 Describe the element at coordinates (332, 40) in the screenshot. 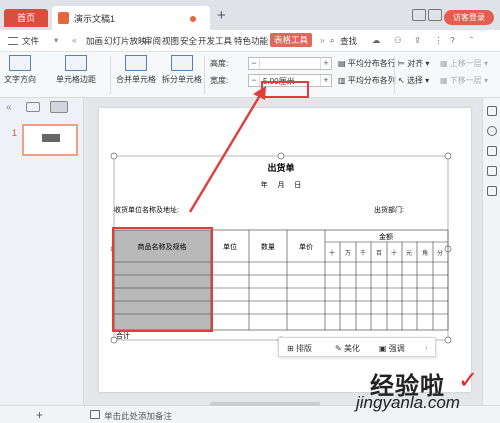

I see `search-icon: ⌕` at that location.